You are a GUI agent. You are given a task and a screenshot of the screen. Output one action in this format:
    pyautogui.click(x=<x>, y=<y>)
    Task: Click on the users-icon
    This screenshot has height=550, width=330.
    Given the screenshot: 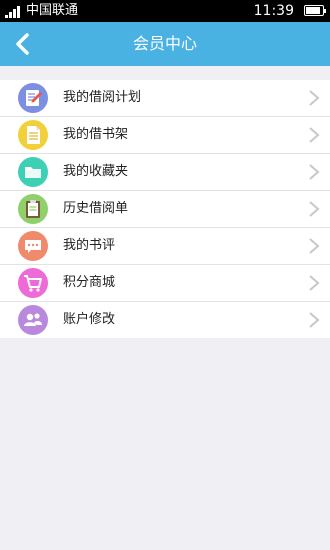 What is the action you would take?
    pyautogui.click(x=33, y=320)
    